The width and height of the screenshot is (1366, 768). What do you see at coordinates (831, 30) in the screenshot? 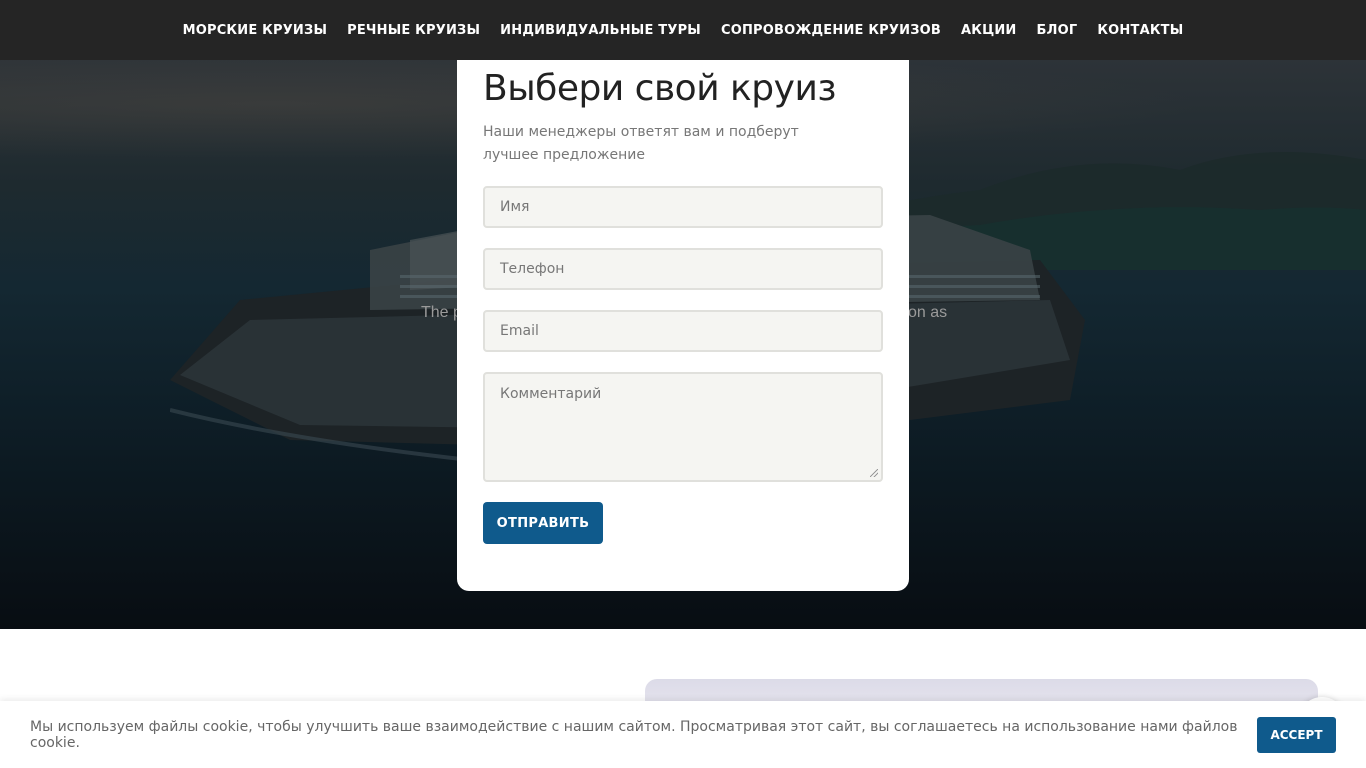
I see `nav-item-cruise-escort: СОПРОВОЖДЕНИЕ КРУИЗОВ` at bounding box center [831, 30].